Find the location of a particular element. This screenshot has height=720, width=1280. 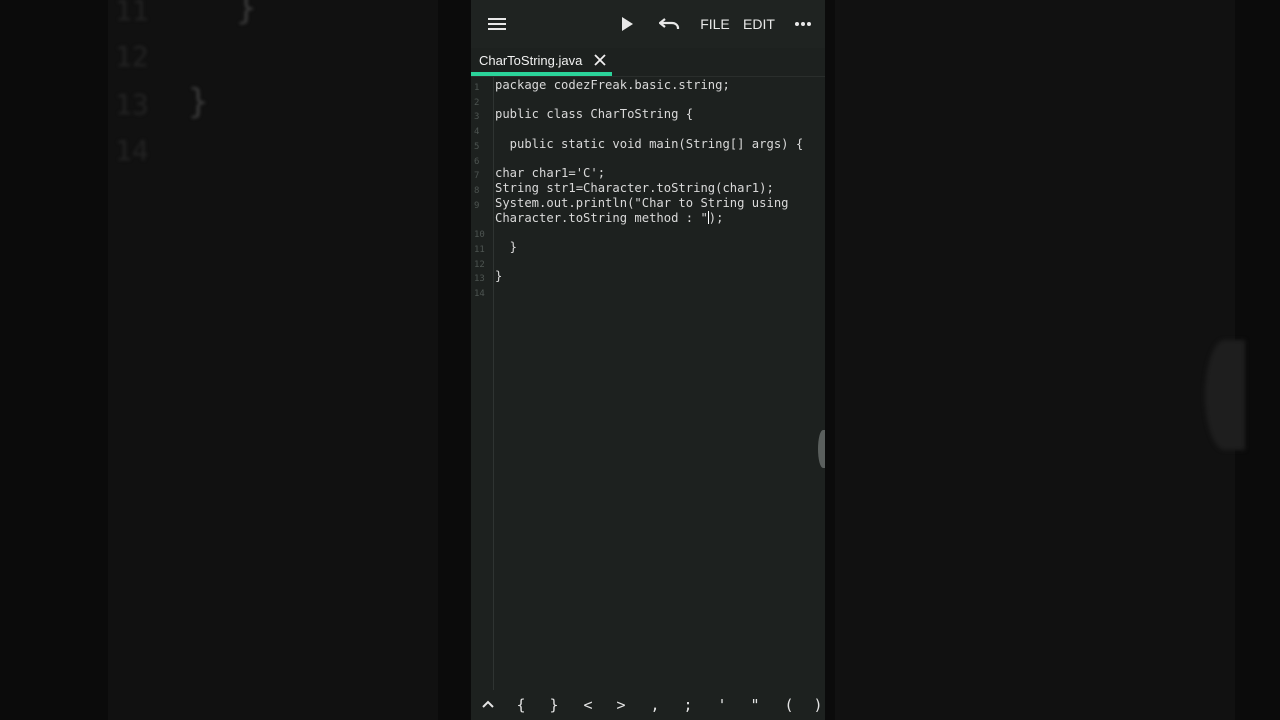

ghost-line-number: 13 is located at coordinates (132, 104).